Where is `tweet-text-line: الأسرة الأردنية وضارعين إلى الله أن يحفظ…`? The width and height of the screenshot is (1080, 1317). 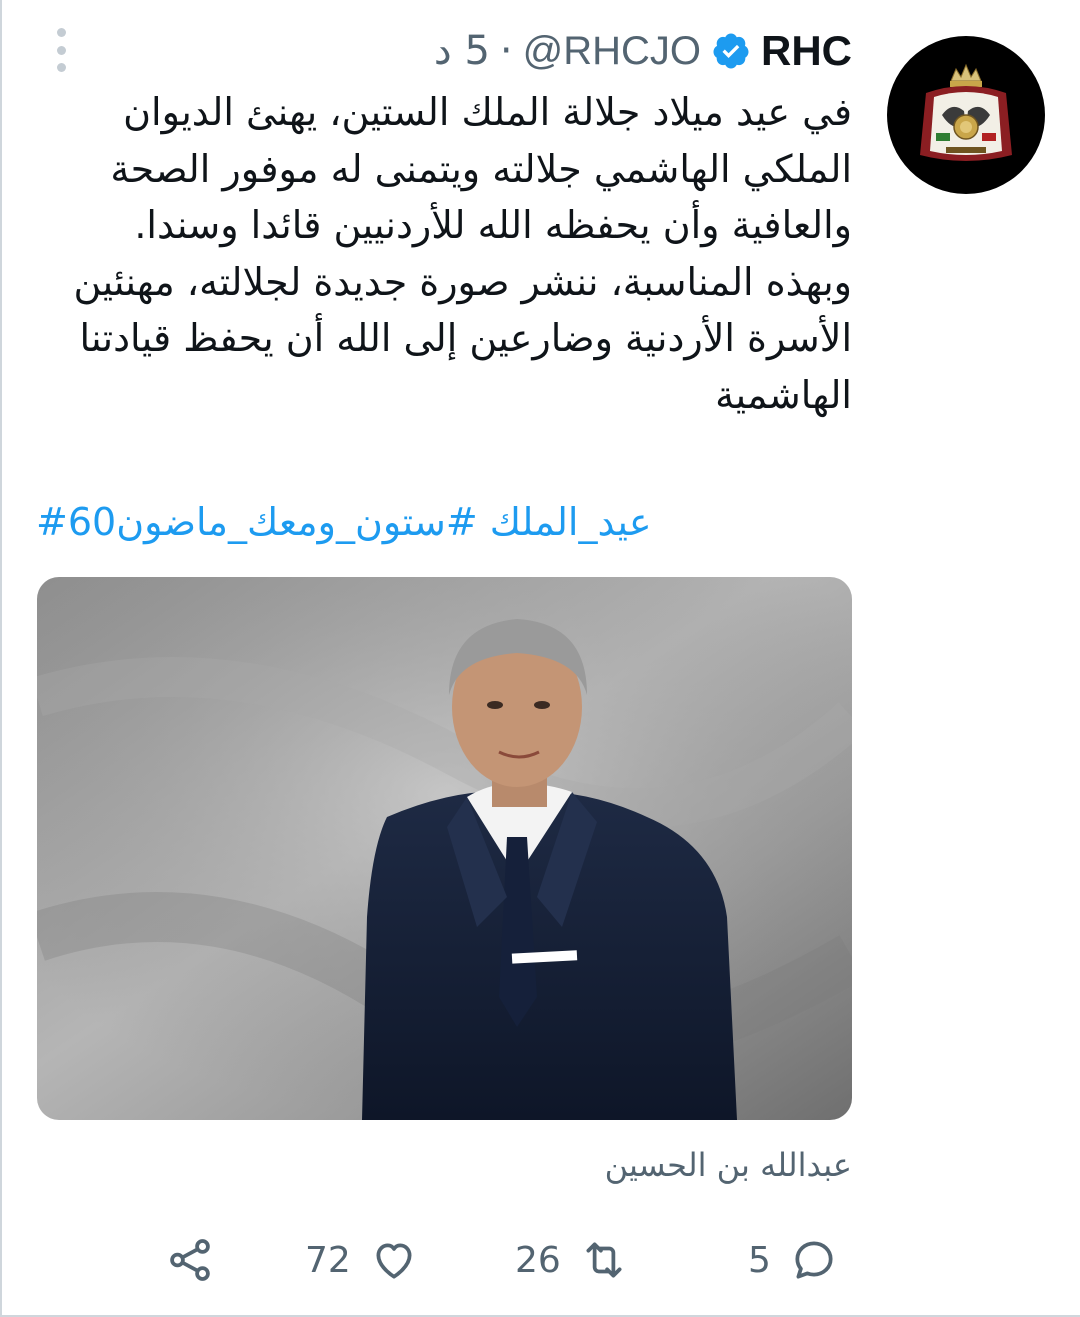 tweet-text-line: الأسرة الأردنية وضارعين إلى الله أن يحفظ… is located at coordinates (465, 338).